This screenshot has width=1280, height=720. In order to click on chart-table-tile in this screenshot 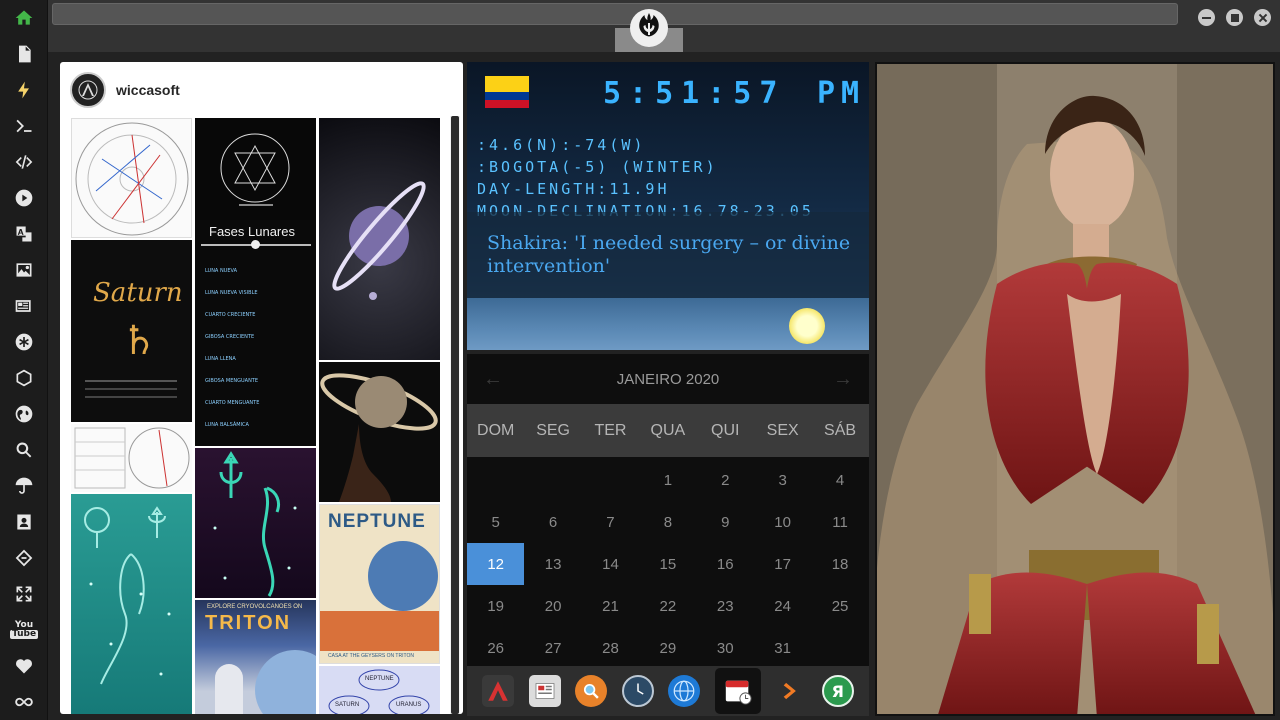, I will do `click(131, 458)`.